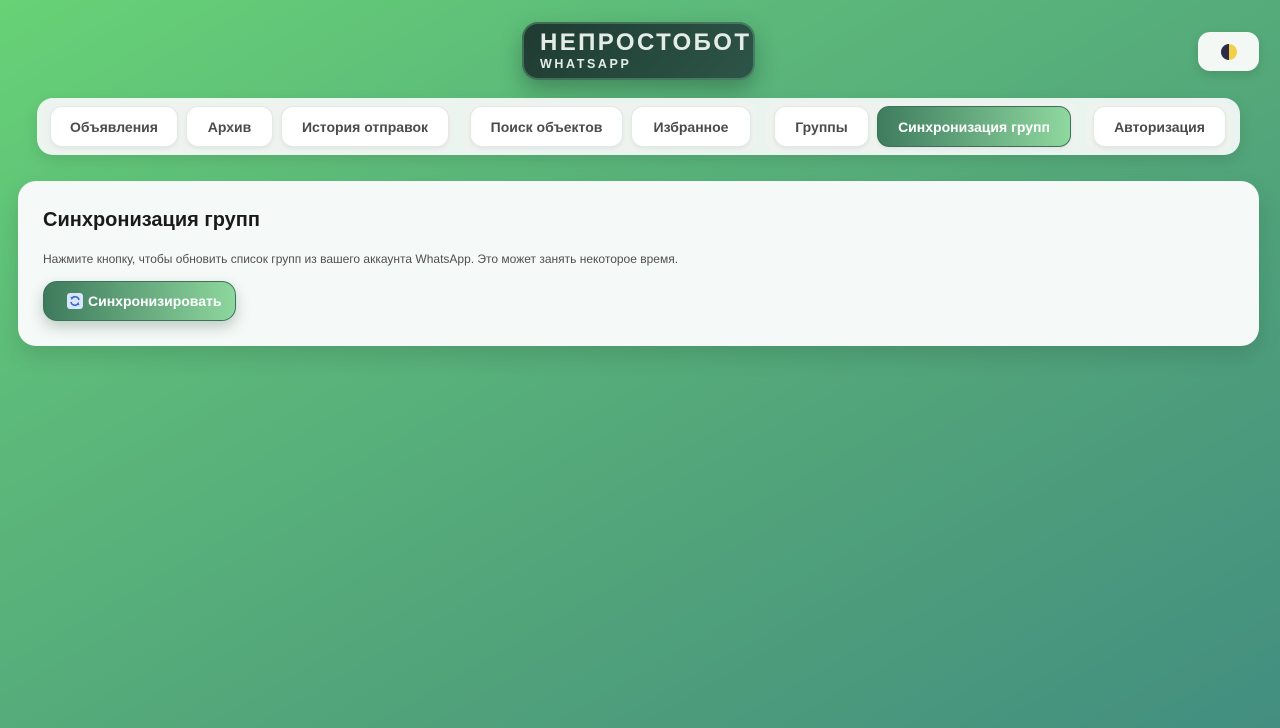 Image resolution: width=1280 pixels, height=728 pixels. I want to click on tab-groups: Группы, so click(821, 126).